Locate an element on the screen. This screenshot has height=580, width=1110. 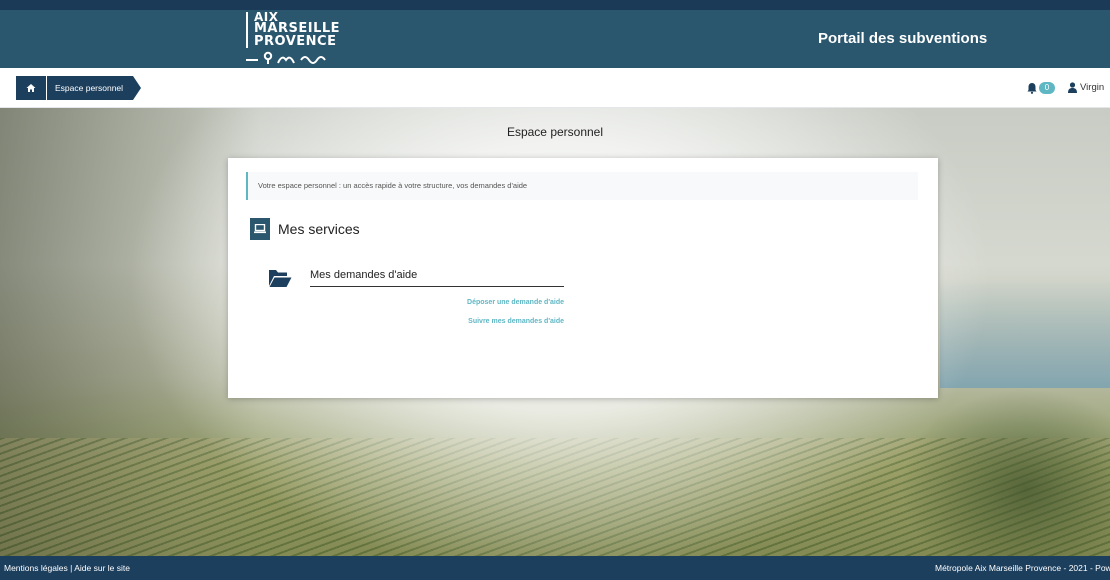
user-icon is located at coordinates (1072, 87).